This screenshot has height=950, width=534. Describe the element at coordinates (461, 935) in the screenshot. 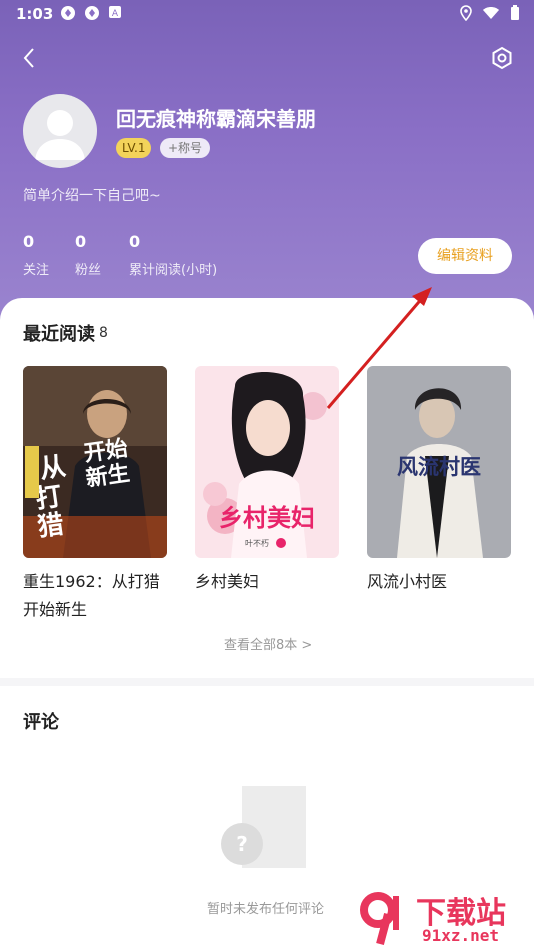

I see `watermark-url: 91xz.net` at that location.